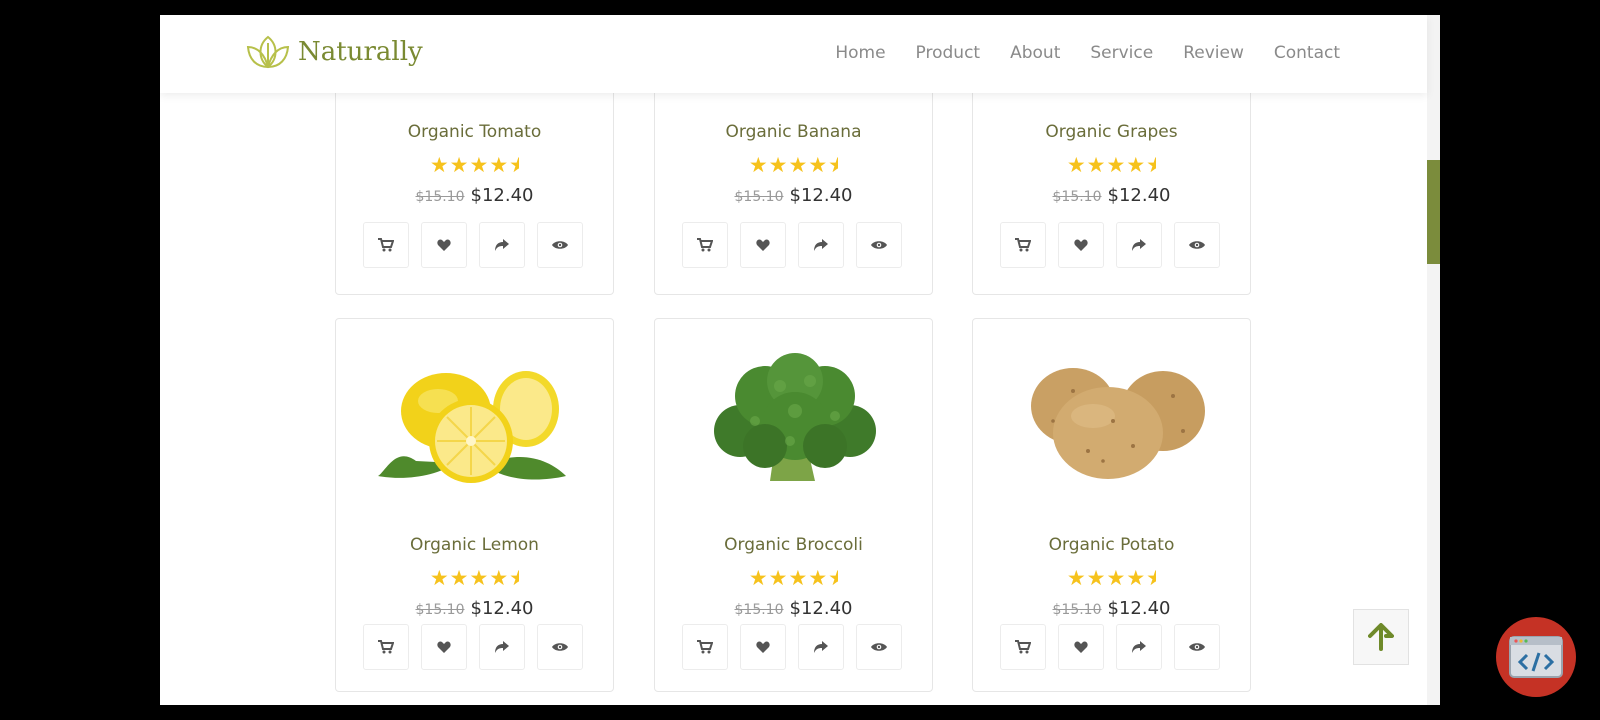  I want to click on nav-about: About, so click(1035, 53).